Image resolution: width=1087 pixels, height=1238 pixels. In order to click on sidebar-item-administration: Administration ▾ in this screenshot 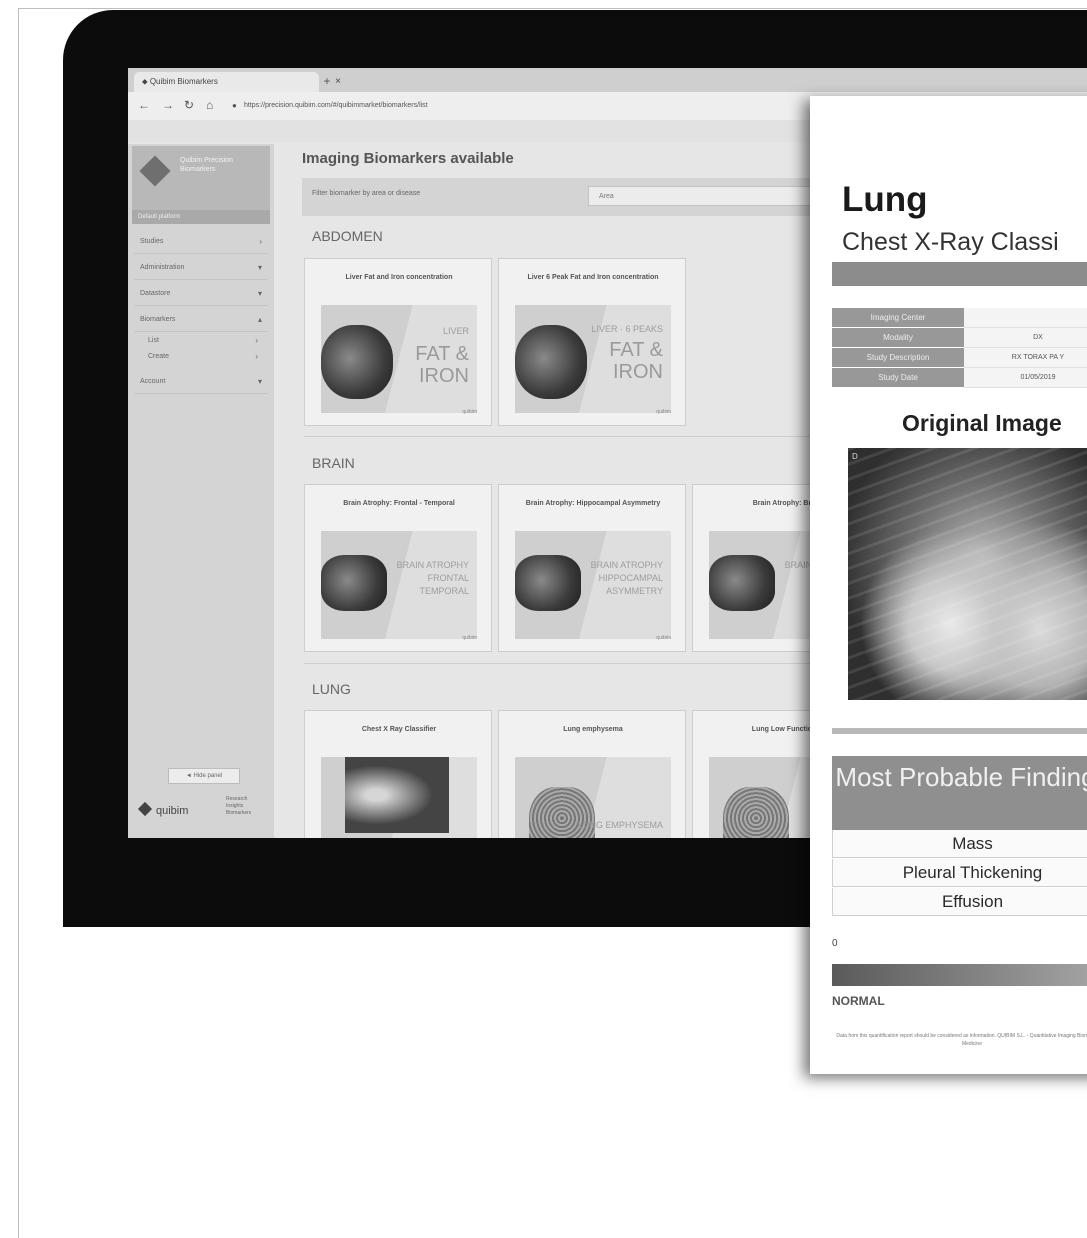, I will do `click(201, 268)`.